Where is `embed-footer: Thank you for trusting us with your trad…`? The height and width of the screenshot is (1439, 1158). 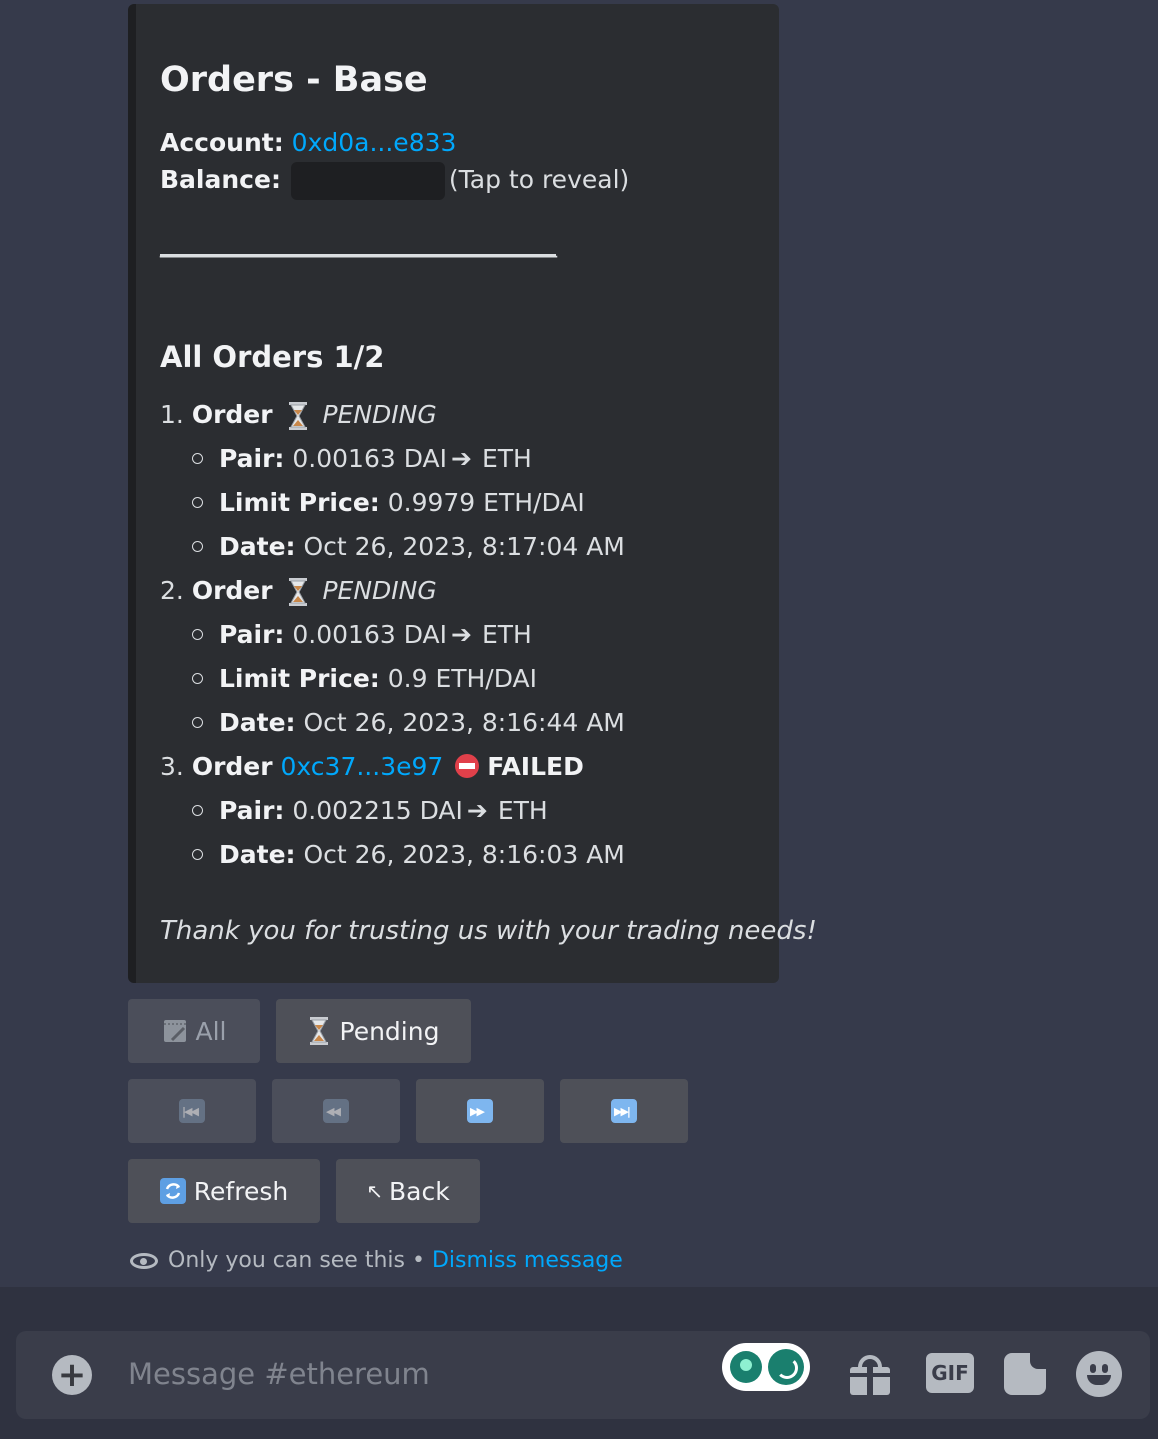 embed-footer: Thank you for trusting us with your trad… is located at coordinates (488, 931).